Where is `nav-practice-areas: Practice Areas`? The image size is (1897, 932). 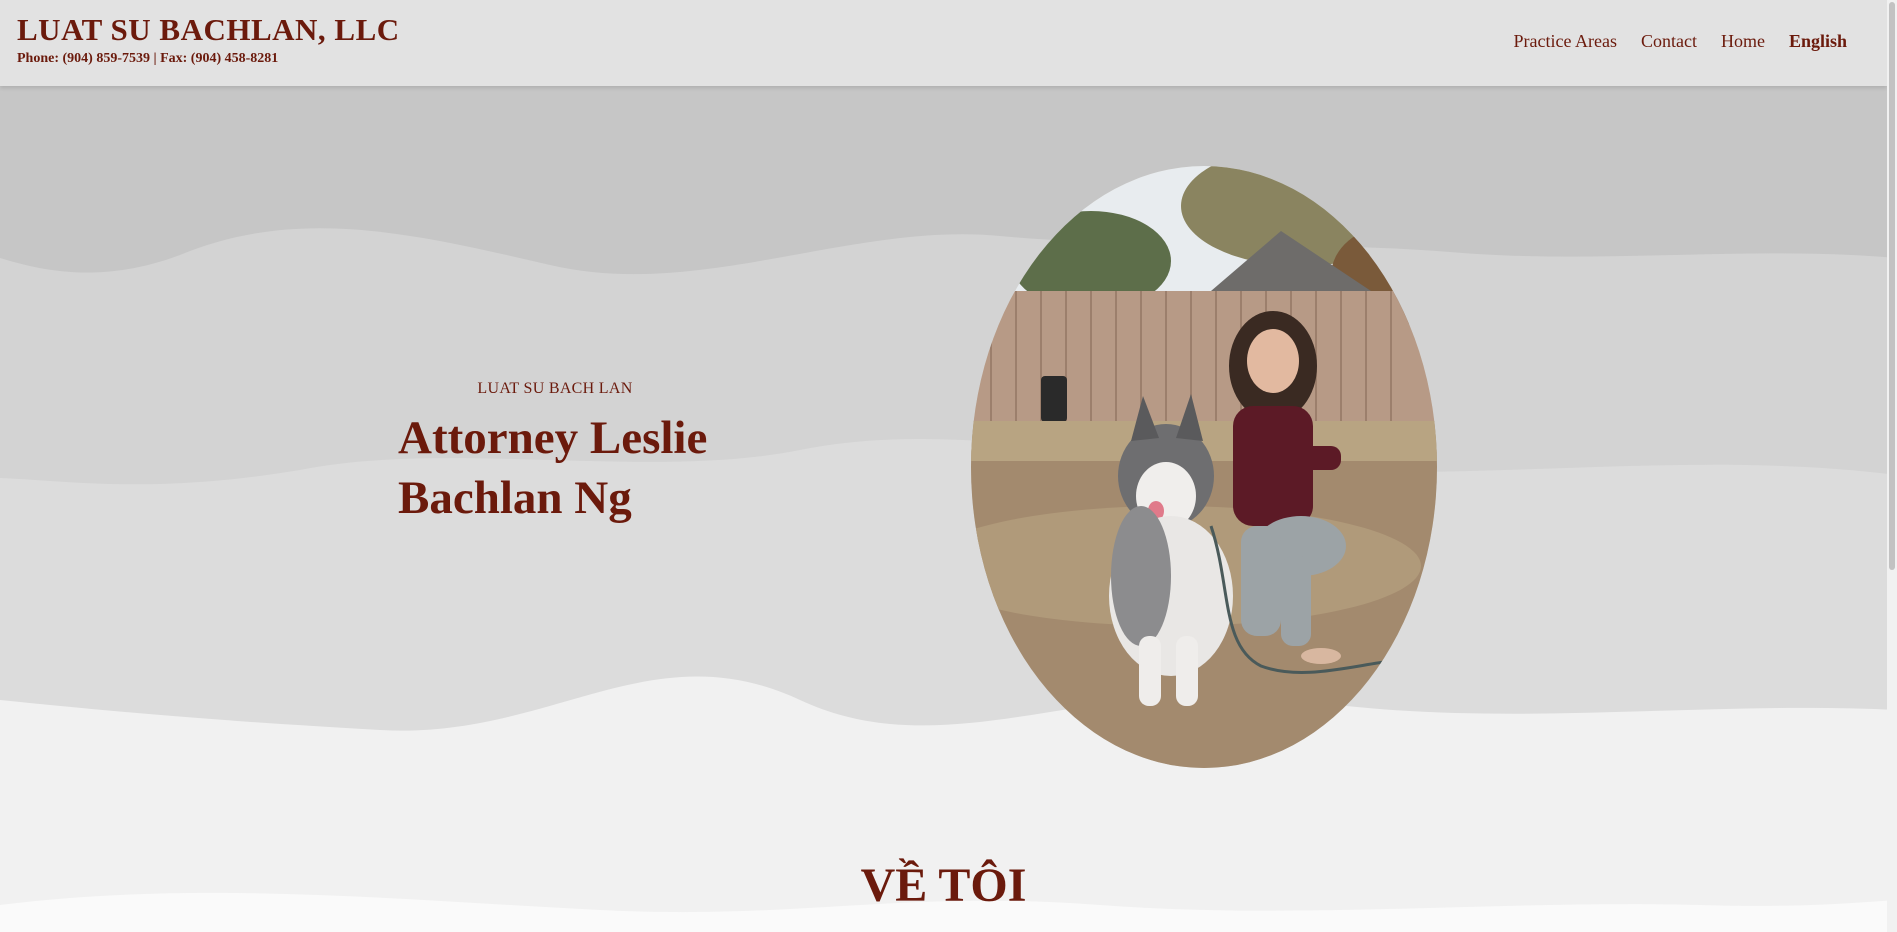
nav-practice-areas: Practice Areas is located at coordinates (1565, 41).